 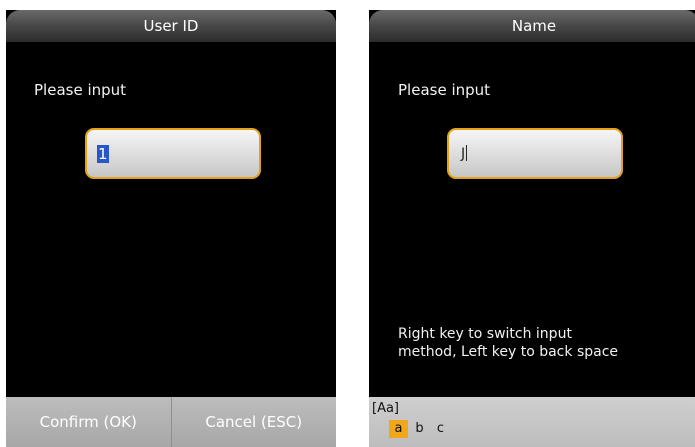 I want to click on screen-title: Name, so click(x=534, y=26).